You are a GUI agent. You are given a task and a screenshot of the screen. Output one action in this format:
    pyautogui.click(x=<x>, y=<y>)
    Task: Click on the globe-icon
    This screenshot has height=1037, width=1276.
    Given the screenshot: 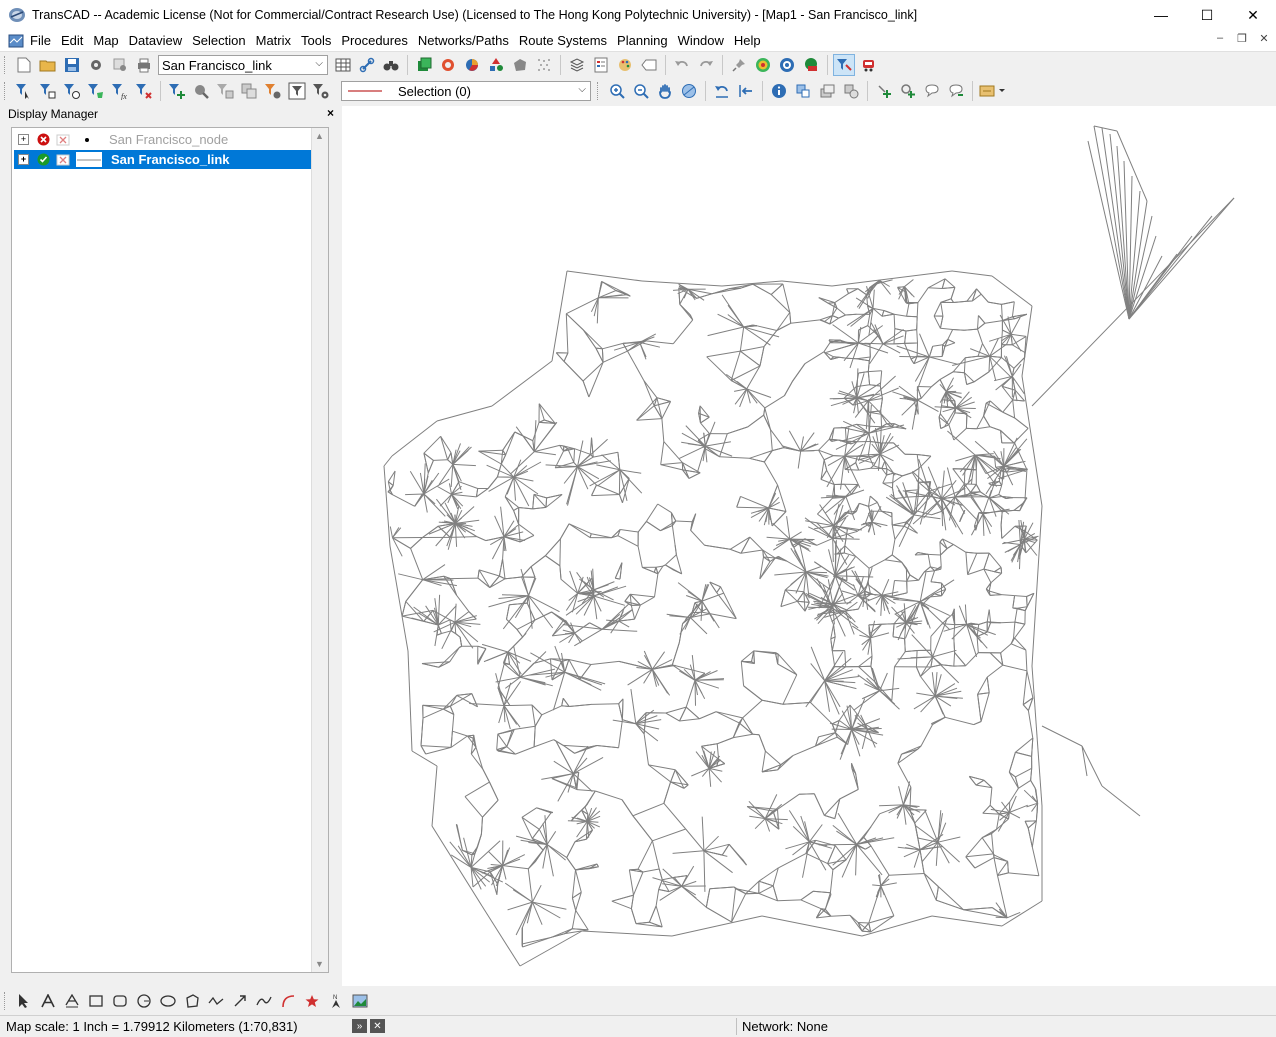 What is the action you would take?
    pyautogui.click(x=689, y=91)
    